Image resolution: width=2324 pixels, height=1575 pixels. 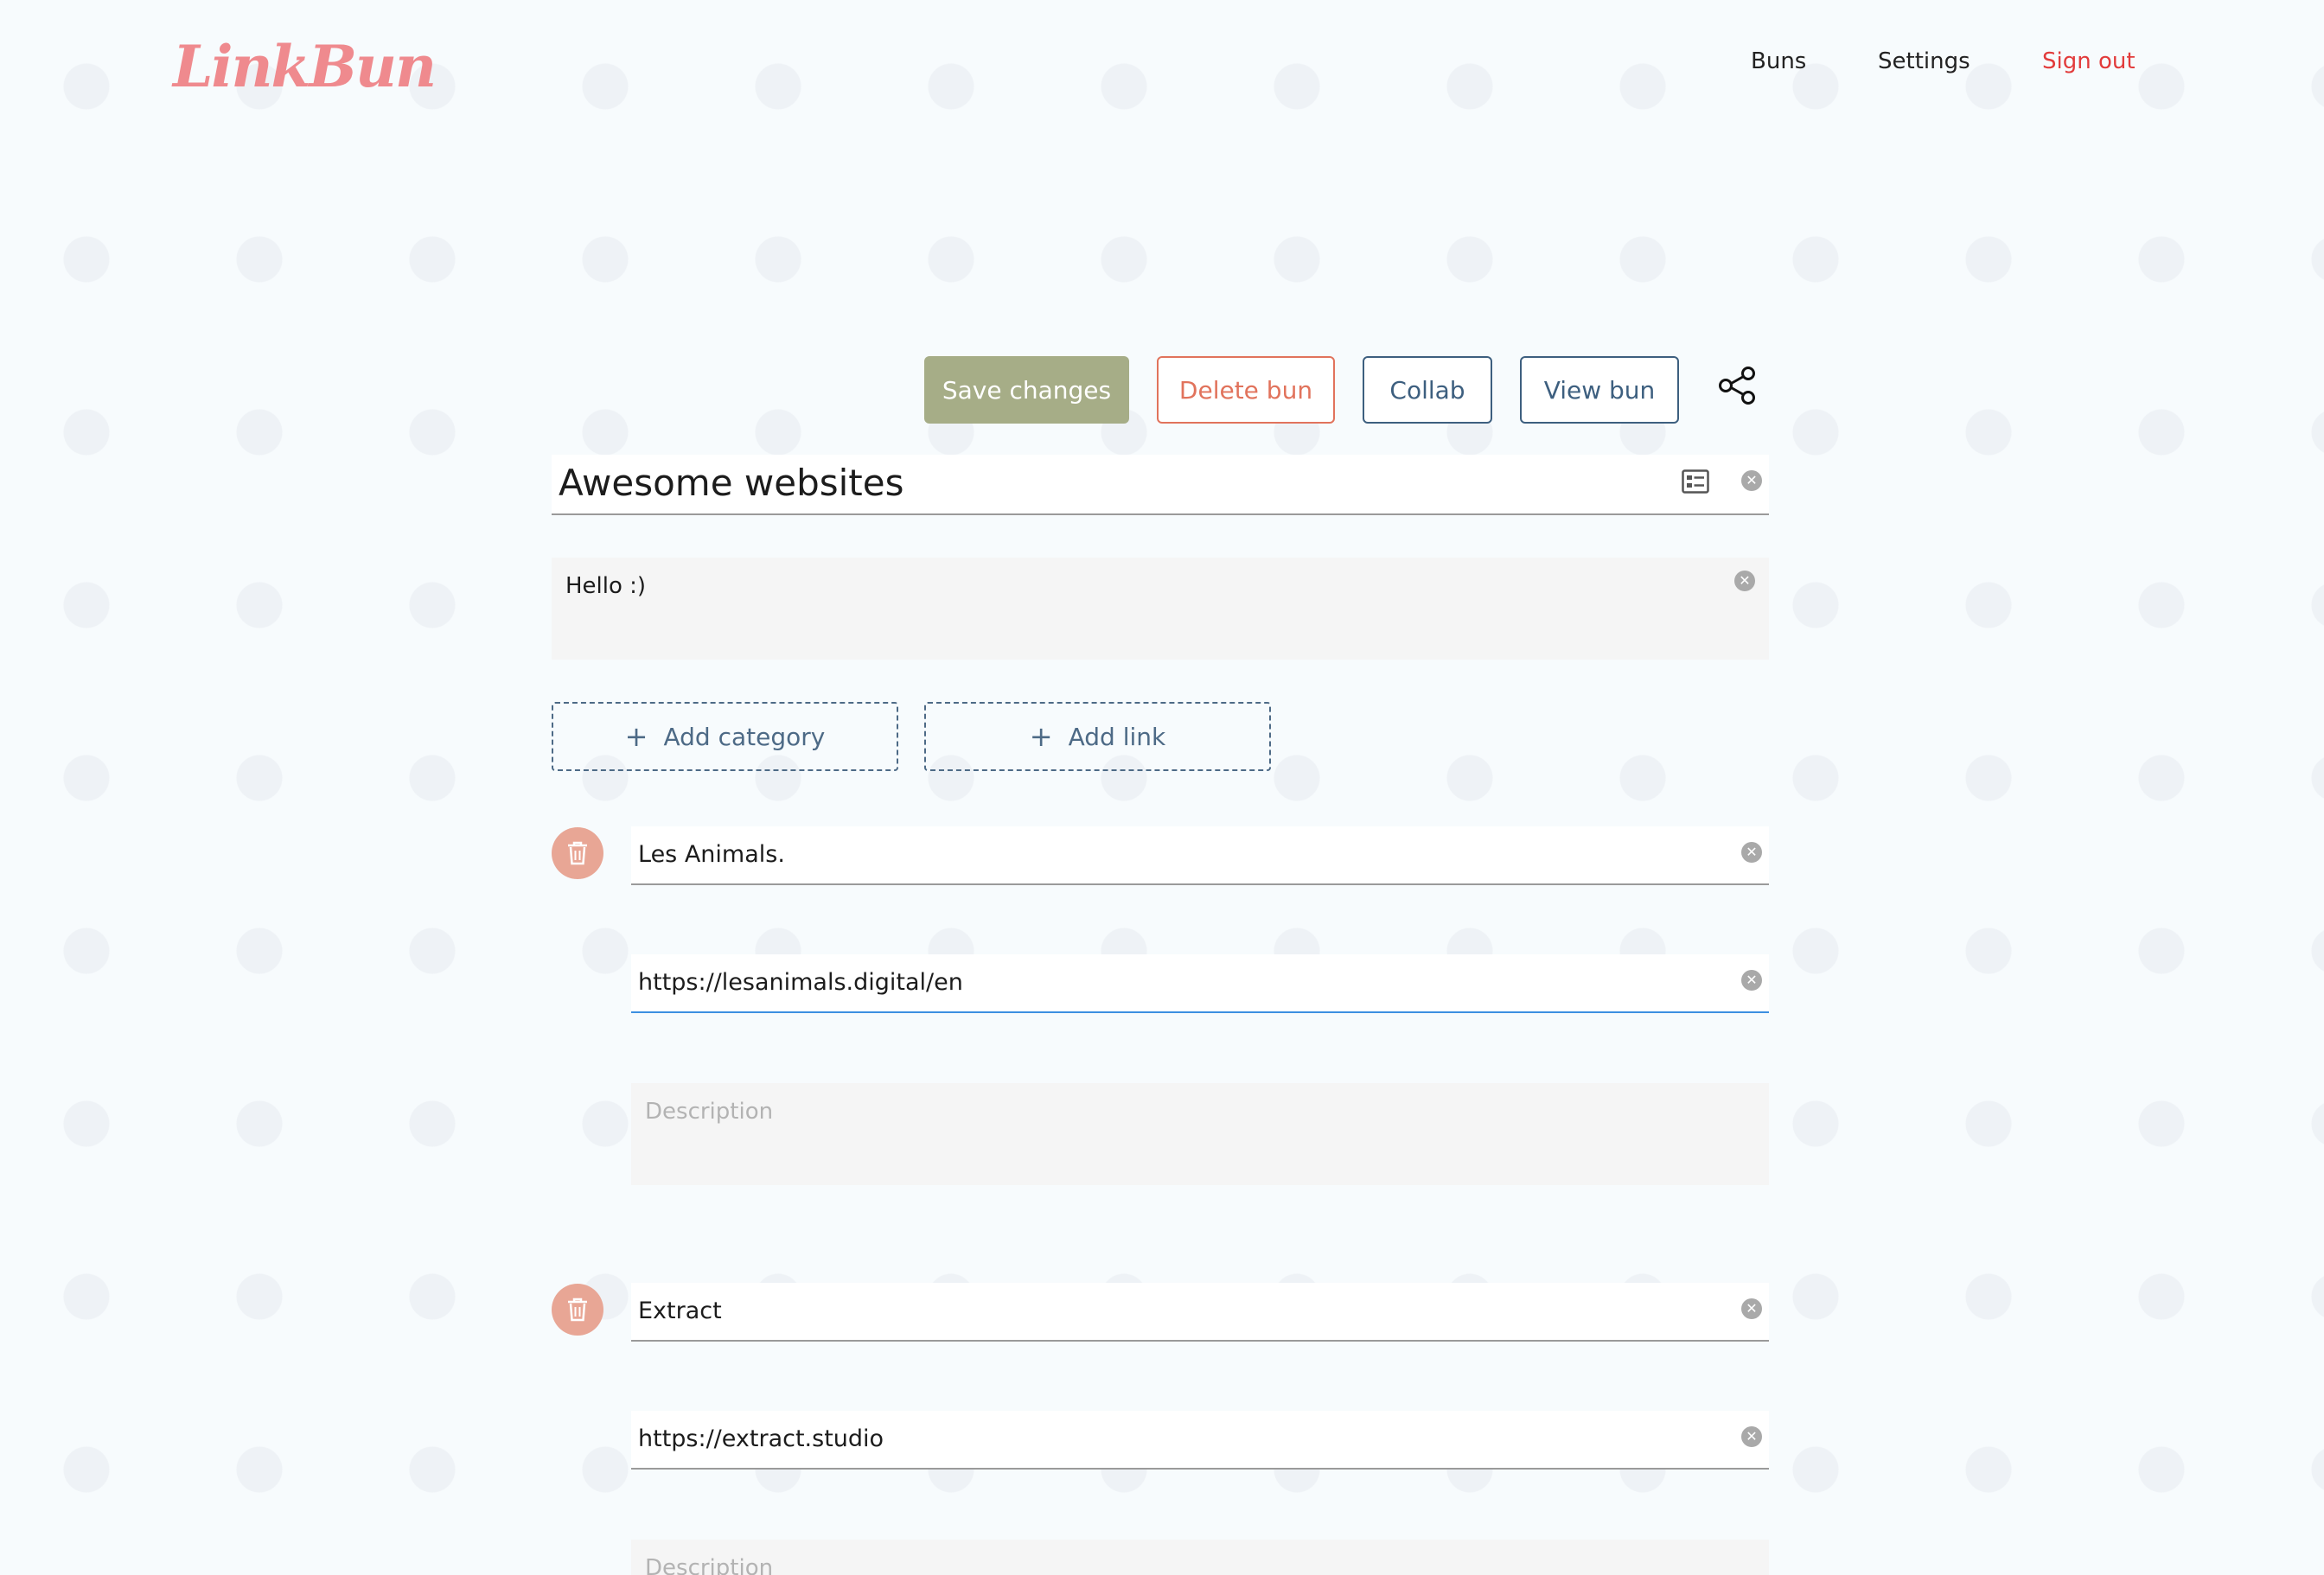 What do you see at coordinates (1695, 481) in the screenshot?
I see `list-layout-icon` at bounding box center [1695, 481].